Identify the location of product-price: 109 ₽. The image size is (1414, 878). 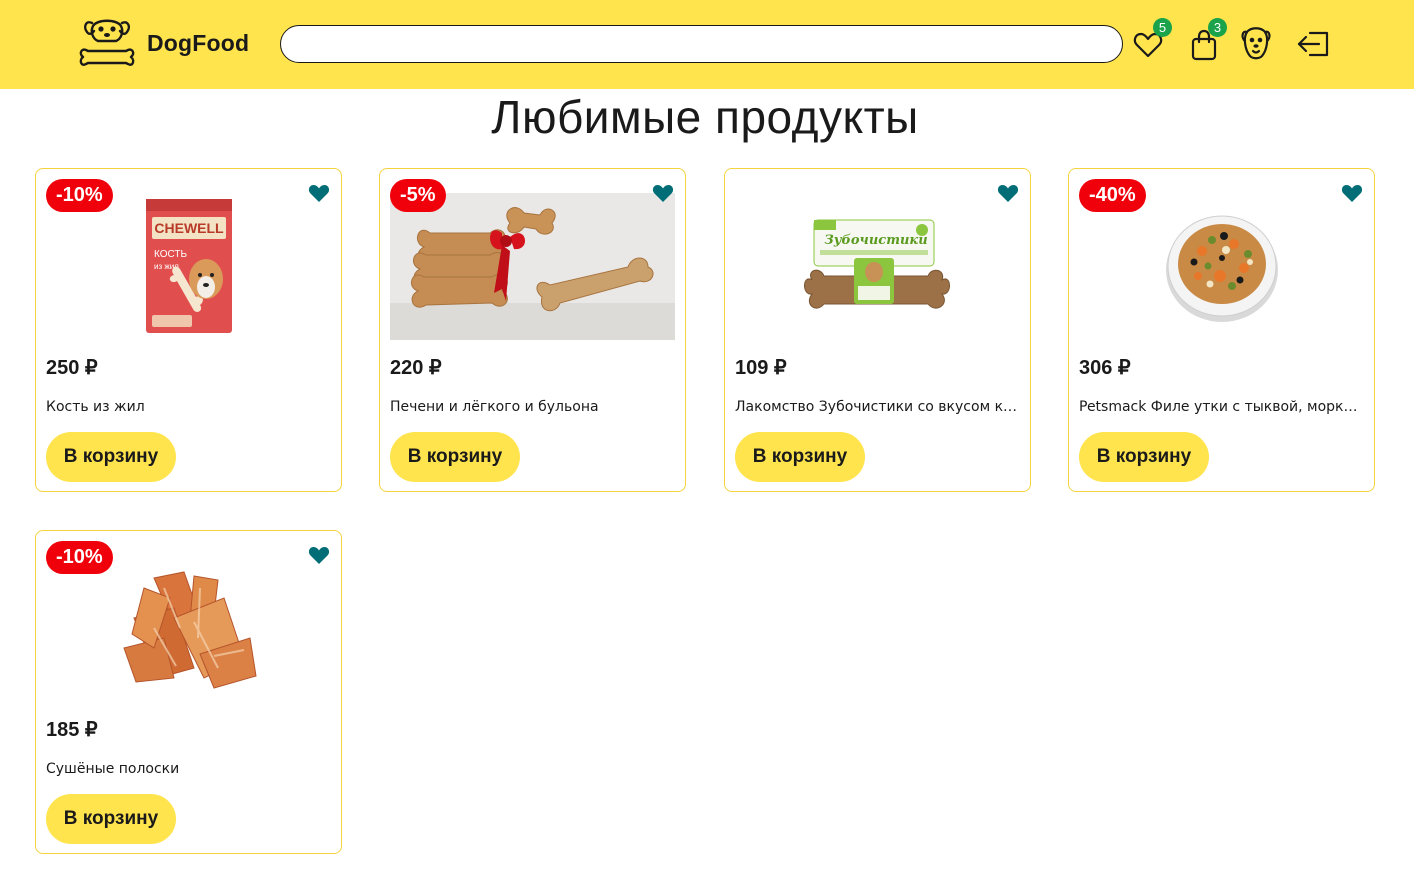
(761, 368).